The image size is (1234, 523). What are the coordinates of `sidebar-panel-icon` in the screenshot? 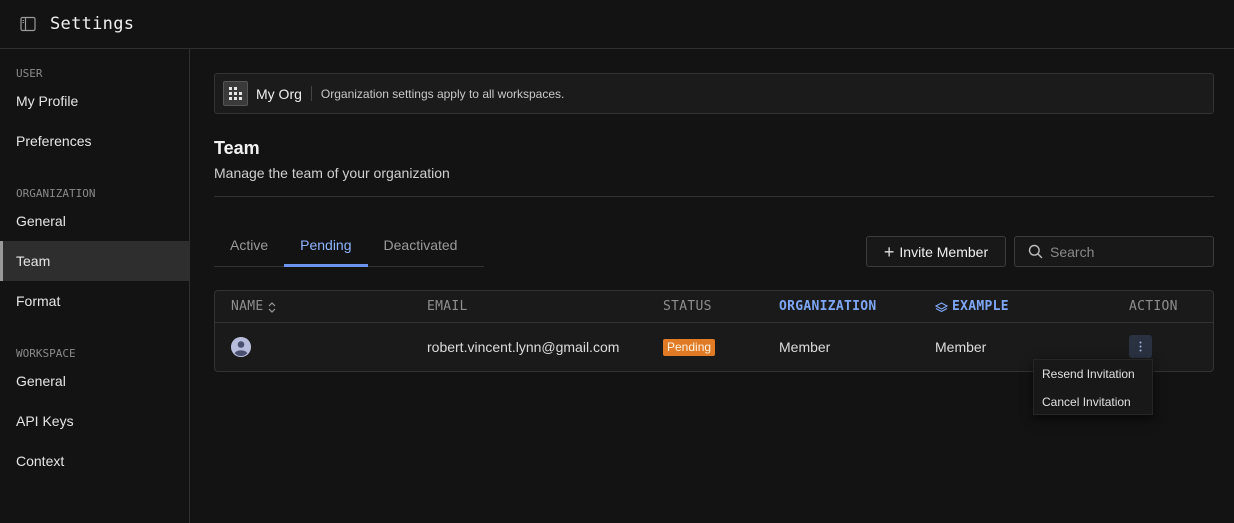 It's located at (28, 24).